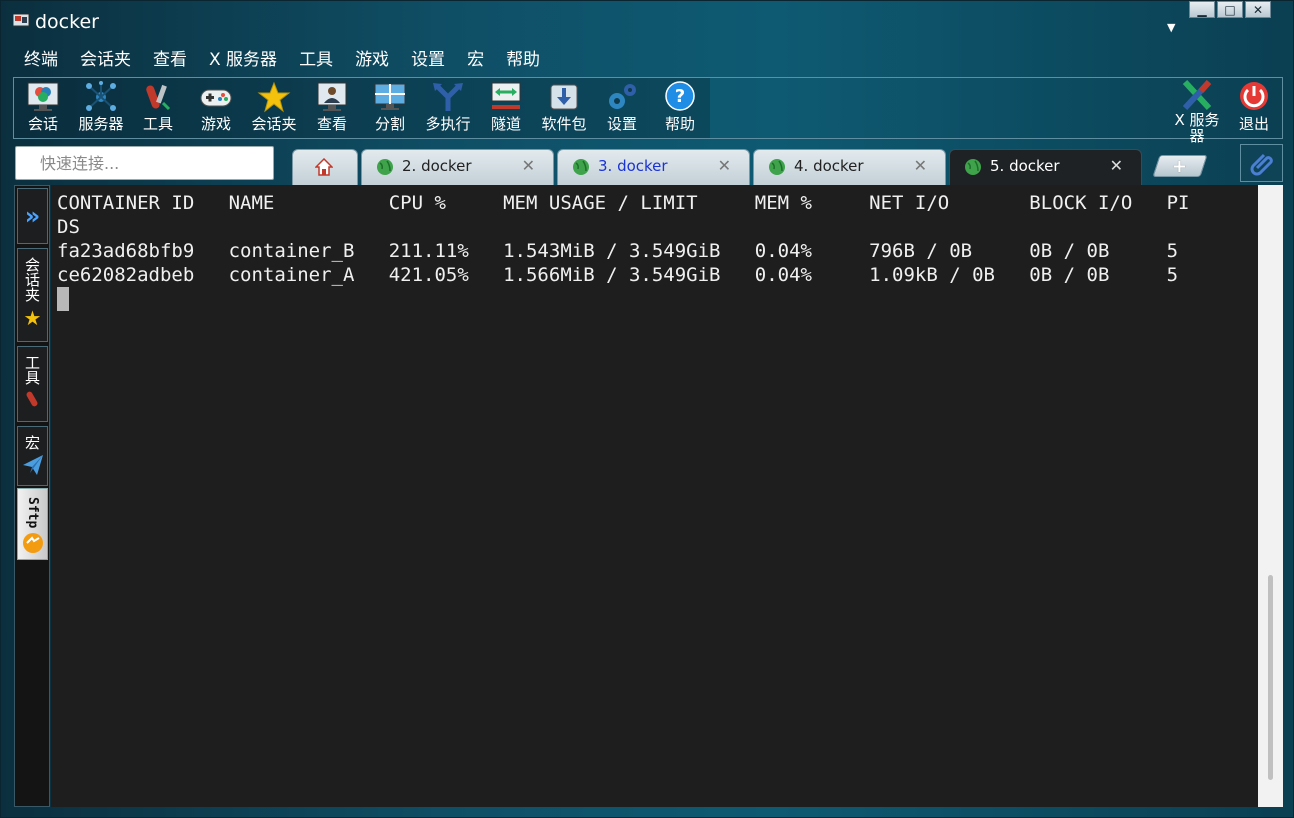 Image resolution: width=1294 pixels, height=818 pixels. Describe the element at coordinates (1270, 677) in the screenshot. I see `scrollbar-thumb` at that location.